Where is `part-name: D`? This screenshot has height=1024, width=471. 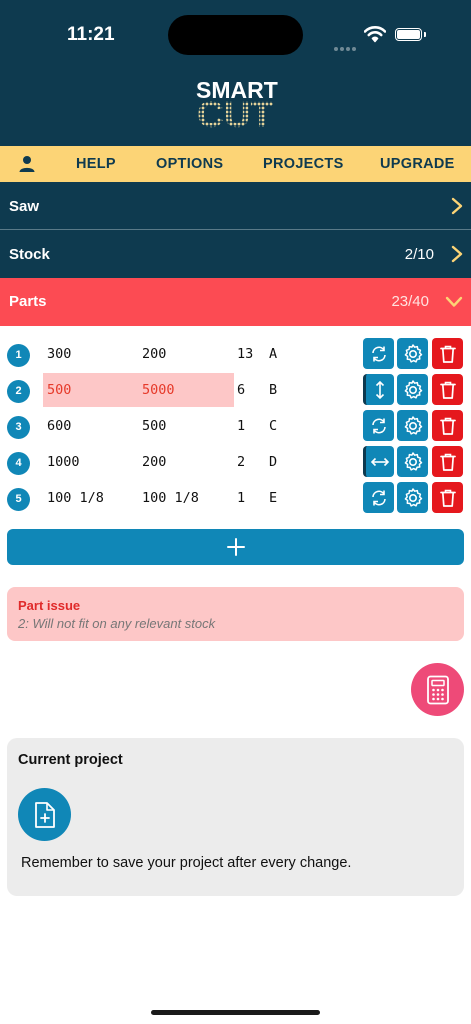 part-name: D is located at coordinates (273, 462).